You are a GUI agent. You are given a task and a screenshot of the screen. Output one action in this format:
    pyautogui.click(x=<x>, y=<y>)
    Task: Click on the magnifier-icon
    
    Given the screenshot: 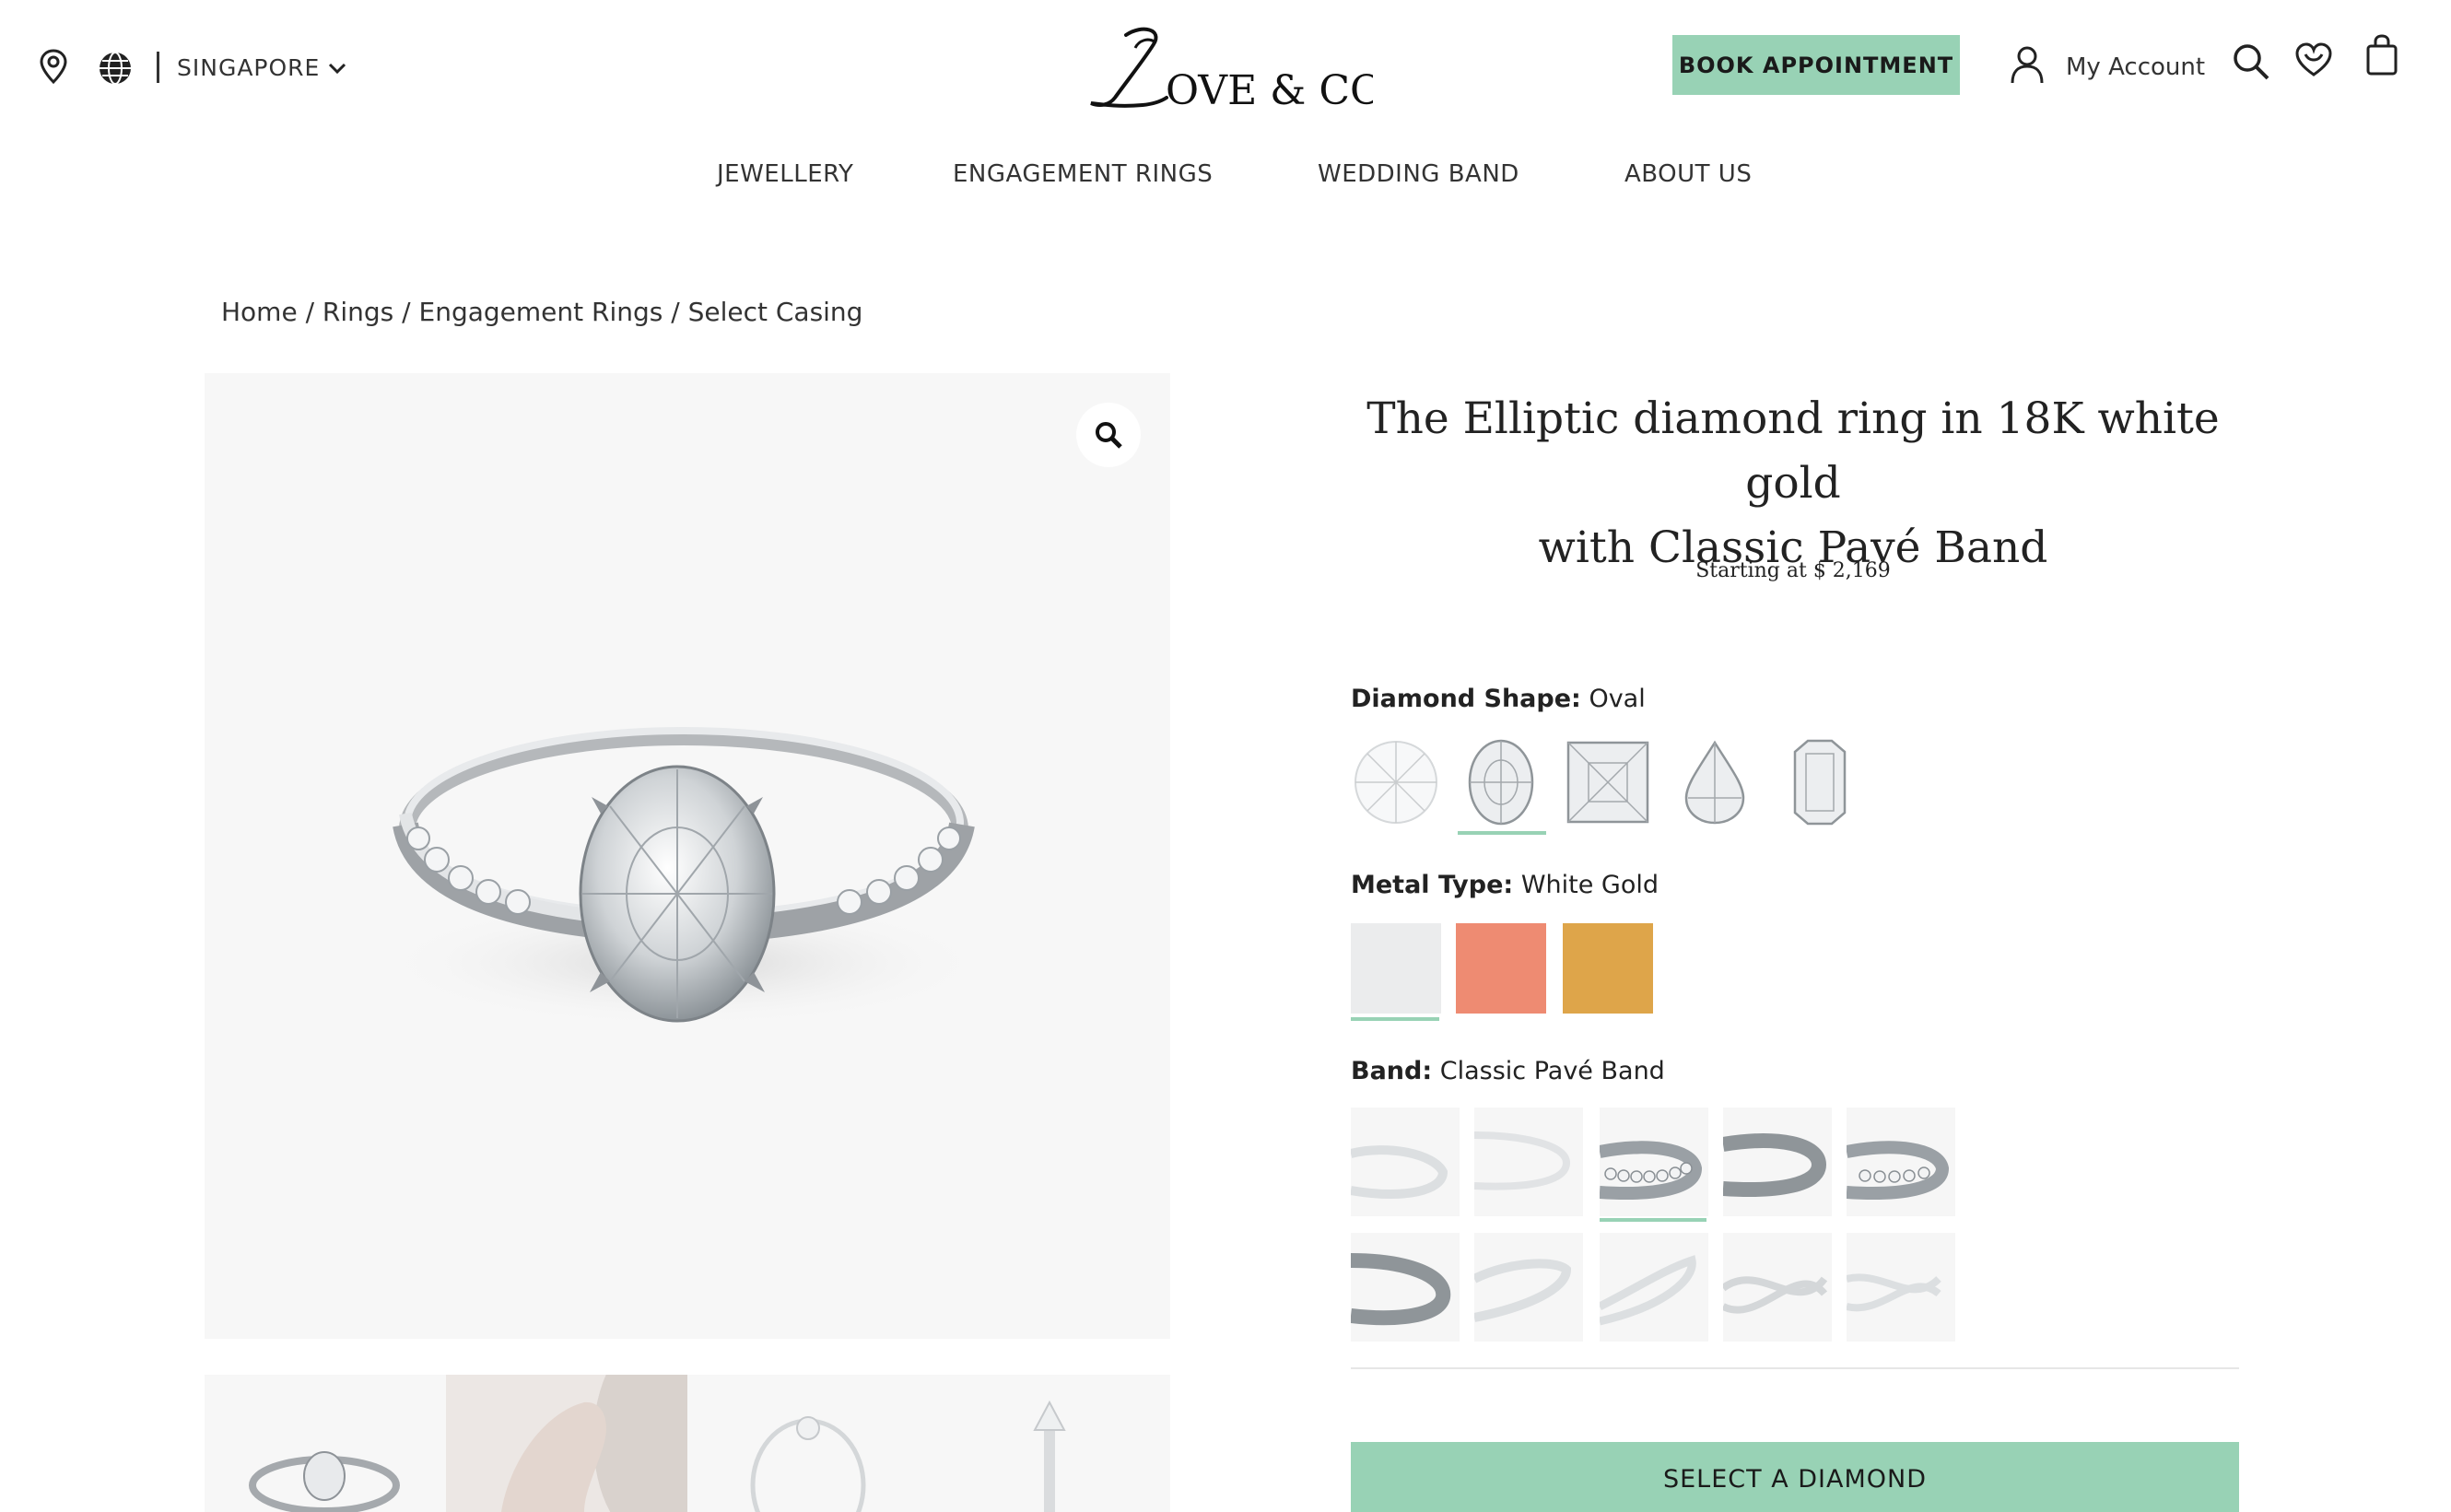 What is the action you would take?
    pyautogui.click(x=1109, y=435)
    